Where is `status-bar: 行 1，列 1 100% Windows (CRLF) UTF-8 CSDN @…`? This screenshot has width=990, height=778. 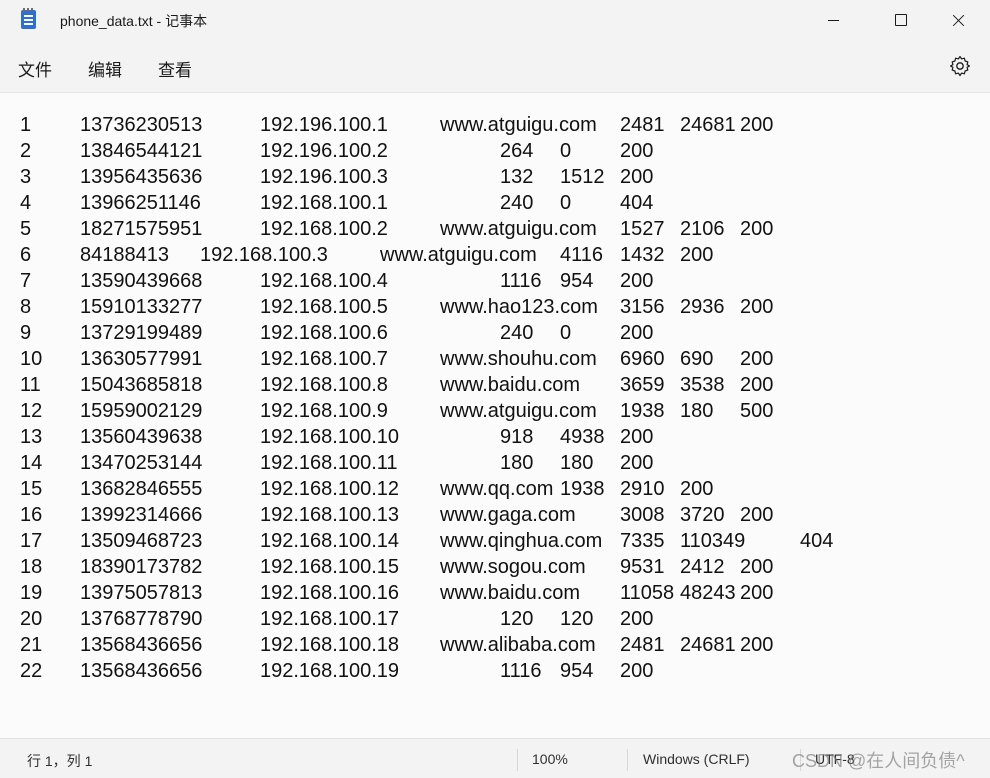 status-bar: 行 1，列 1 100% Windows (CRLF) UTF-8 CSDN @… is located at coordinates (495, 758).